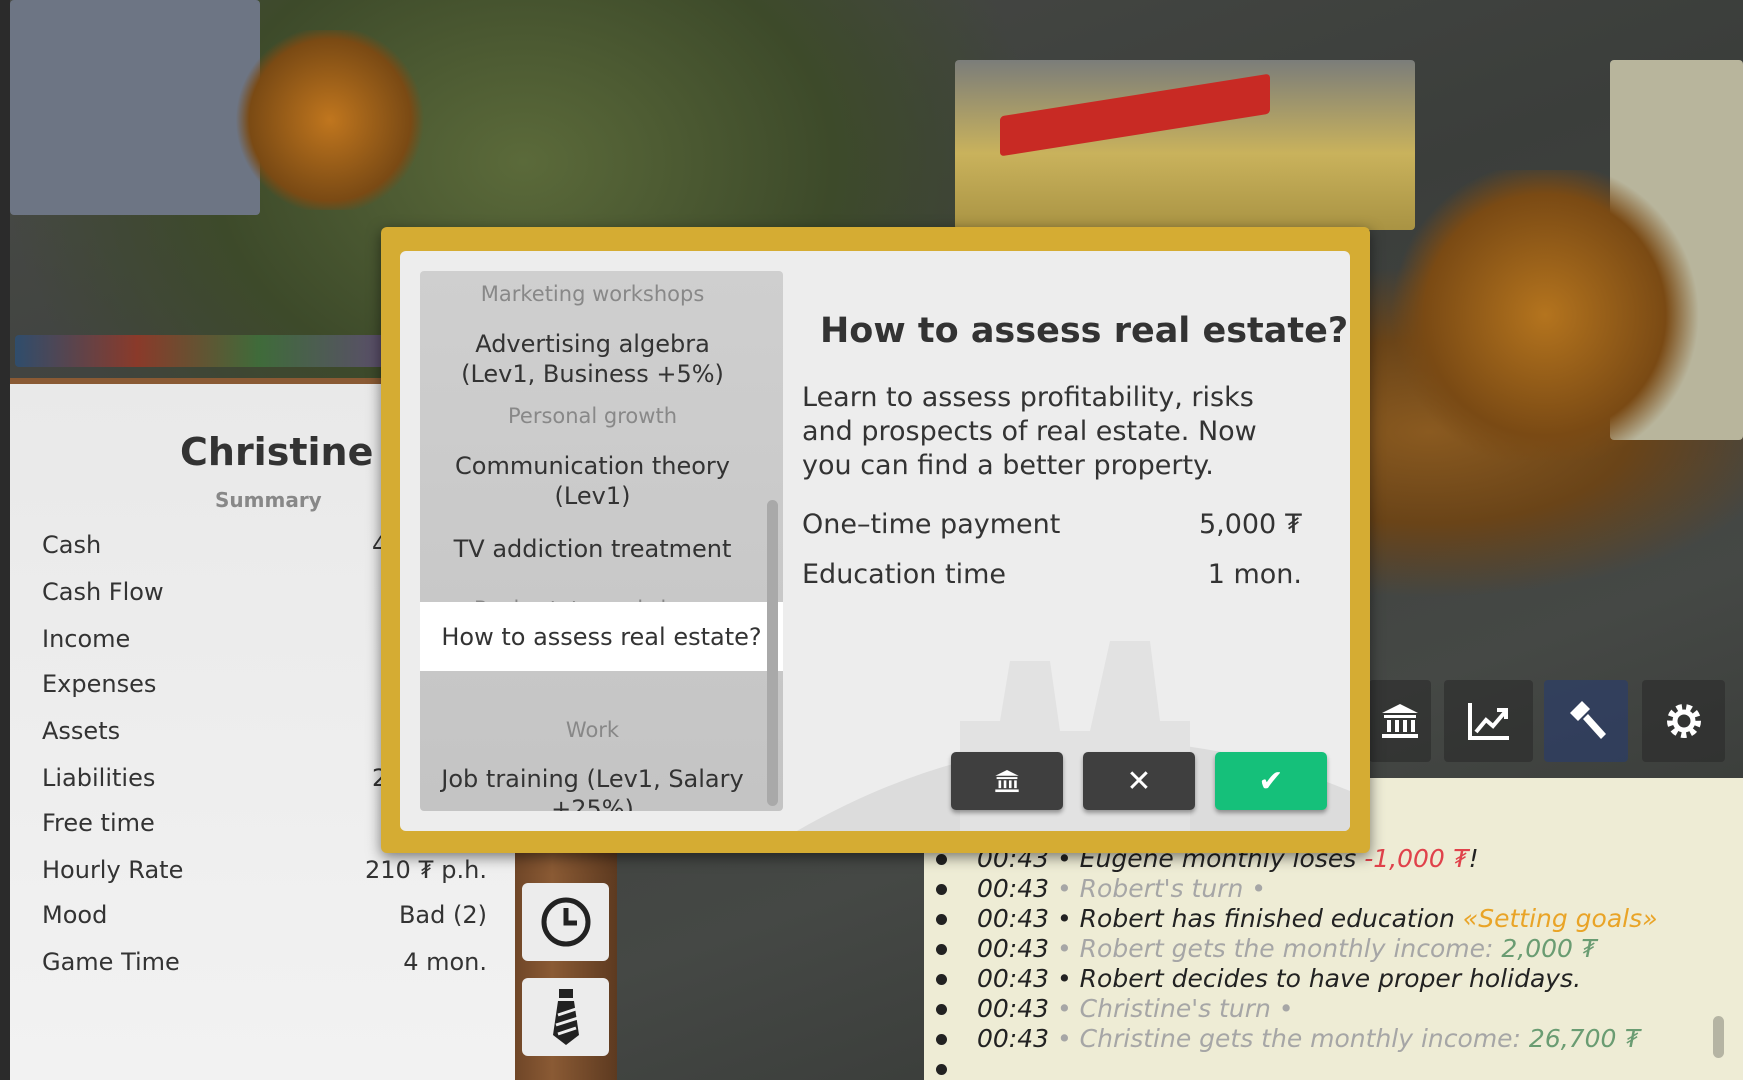  Describe the element at coordinates (1718, 1037) in the screenshot. I see `log-scrollbar` at that location.